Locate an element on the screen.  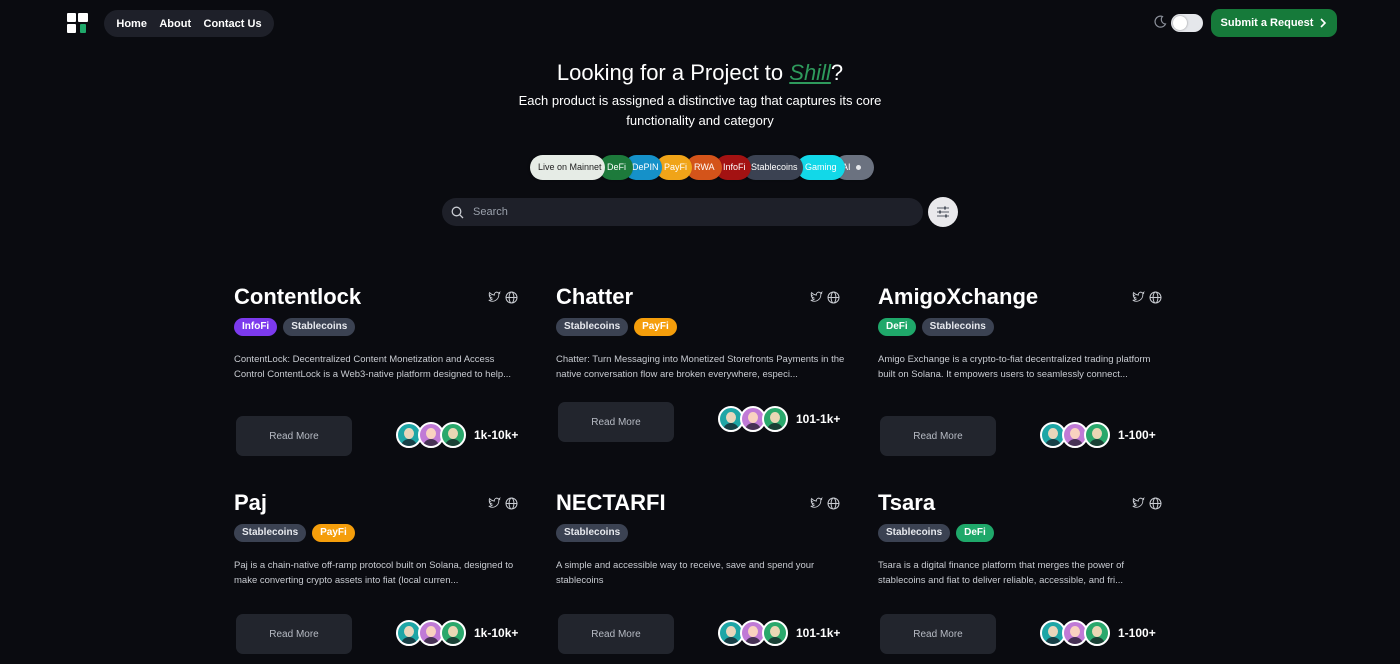
logo-icon is located at coordinates (78, 23).